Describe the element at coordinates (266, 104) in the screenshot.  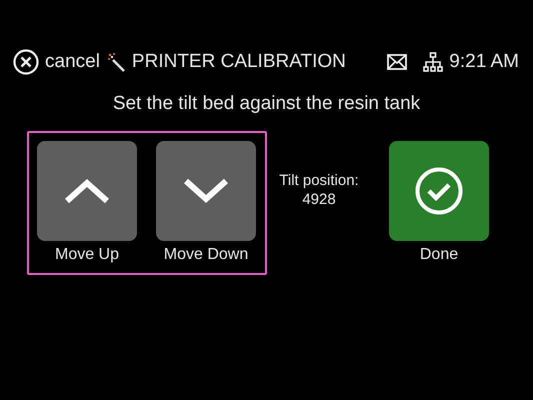
I see `instruction-text: Set the tilt bed against the resin tank` at that location.